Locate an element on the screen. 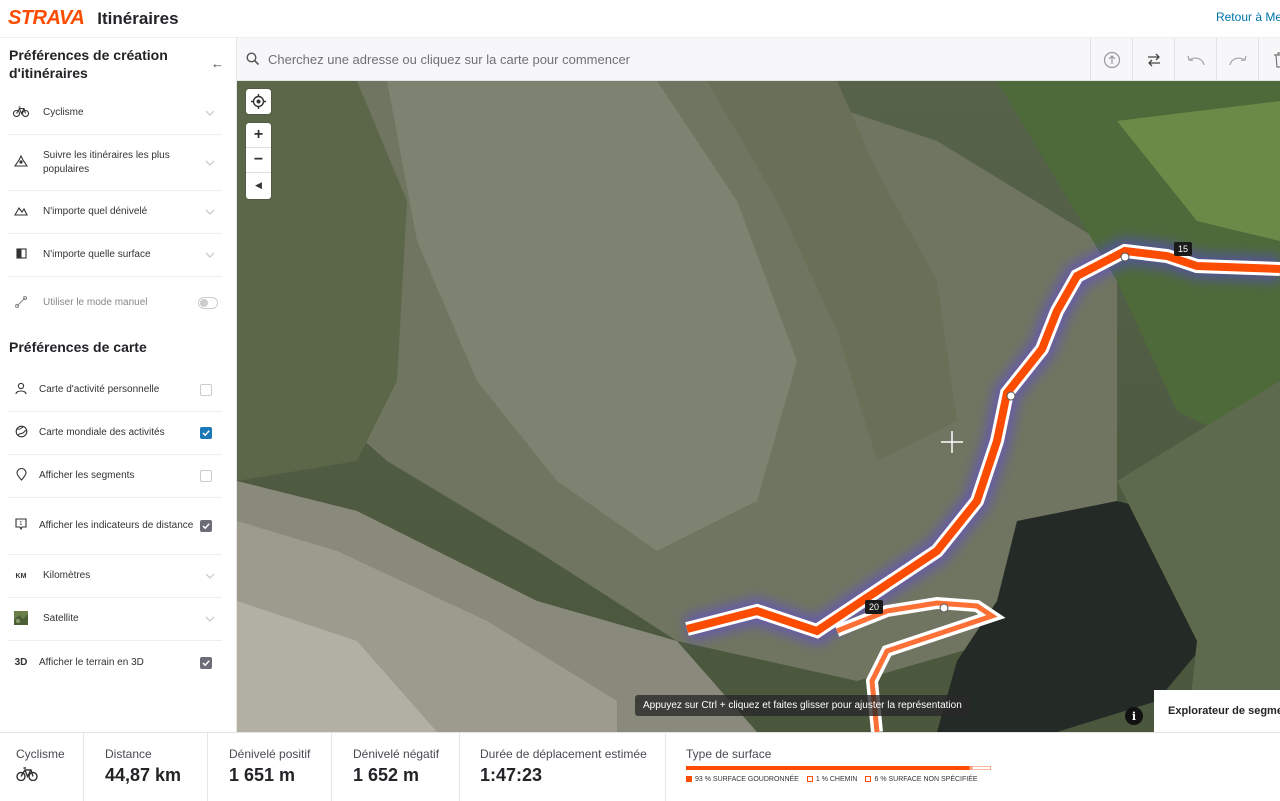 Image resolution: width=1280 pixels, height=801 pixels. sidebar-item-label: N'importe quel dénivelé is located at coordinates (95, 211).